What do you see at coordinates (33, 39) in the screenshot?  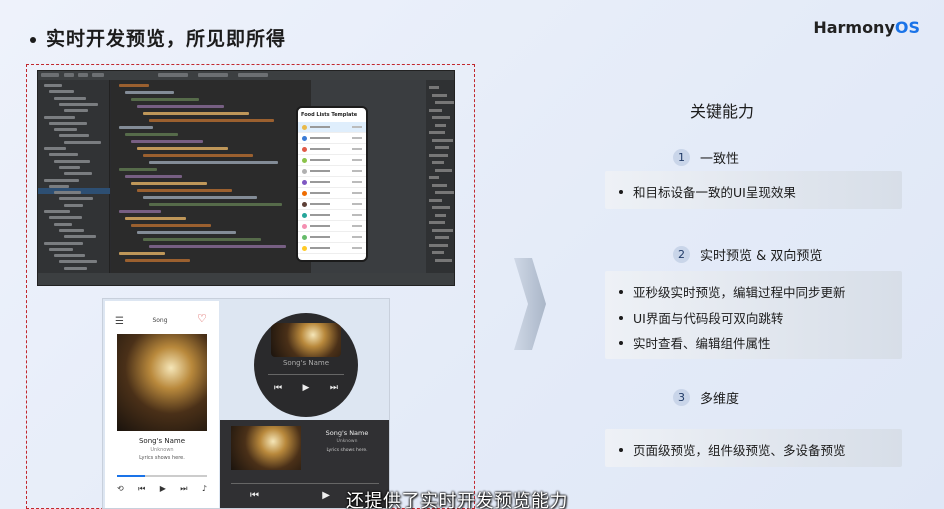 I see `title-bullet` at bounding box center [33, 39].